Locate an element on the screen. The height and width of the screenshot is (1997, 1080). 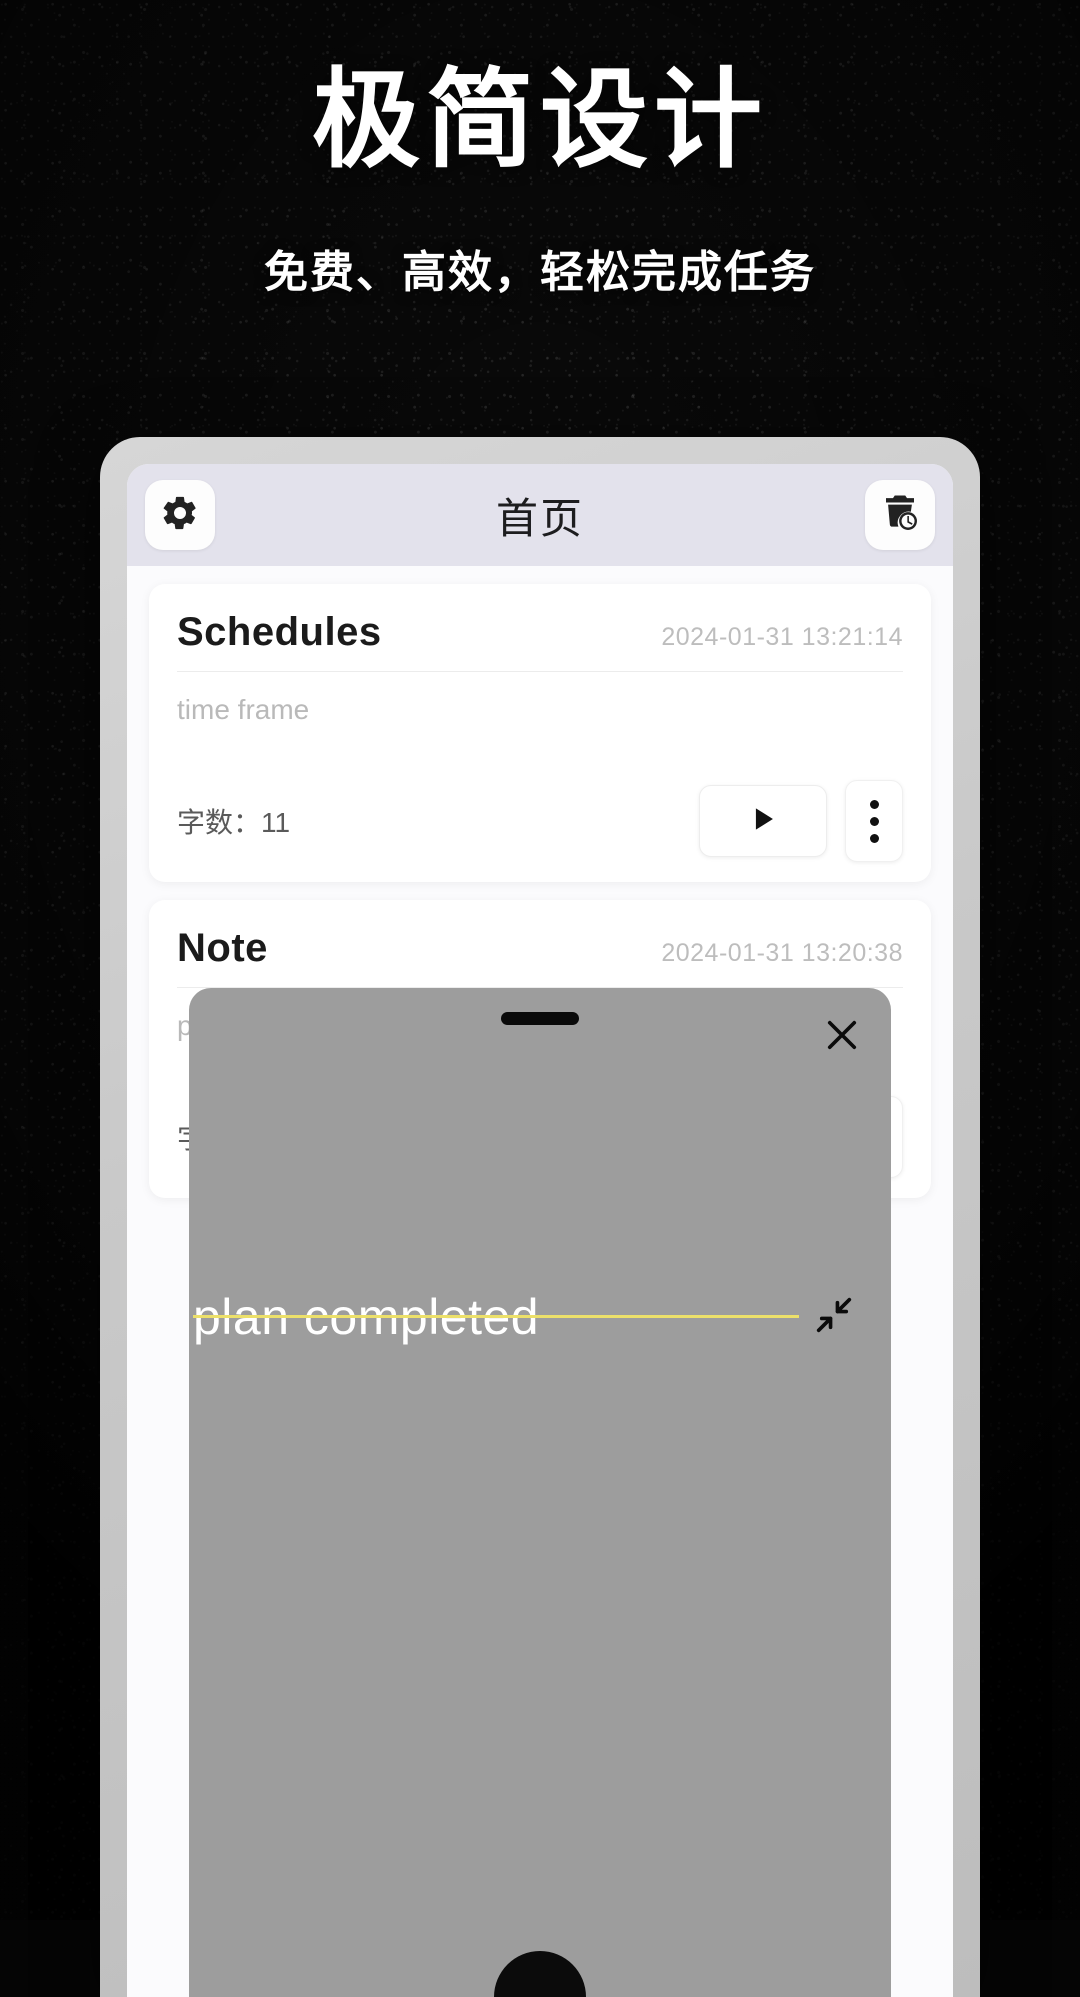
collapse-button is located at coordinates (834, 1317).